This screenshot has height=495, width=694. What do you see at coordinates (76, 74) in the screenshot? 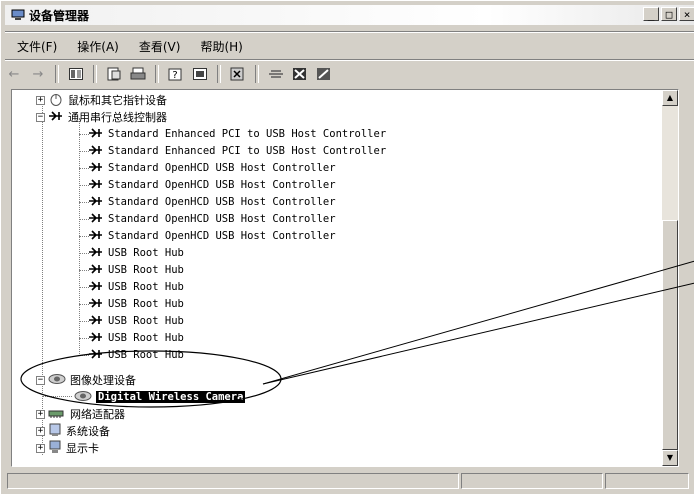
I see `properties-view-icon` at bounding box center [76, 74].